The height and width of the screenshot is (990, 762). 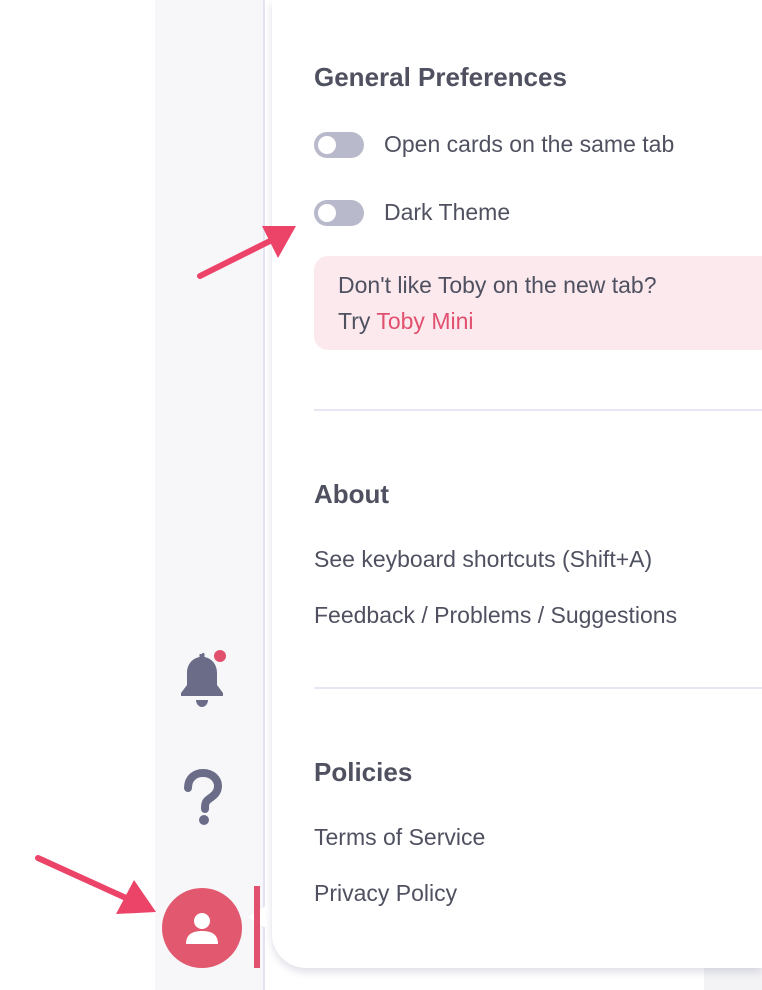 What do you see at coordinates (495, 615) in the screenshot?
I see `feedback-link: Feedback / Problems / Suggestions` at bounding box center [495, 615].